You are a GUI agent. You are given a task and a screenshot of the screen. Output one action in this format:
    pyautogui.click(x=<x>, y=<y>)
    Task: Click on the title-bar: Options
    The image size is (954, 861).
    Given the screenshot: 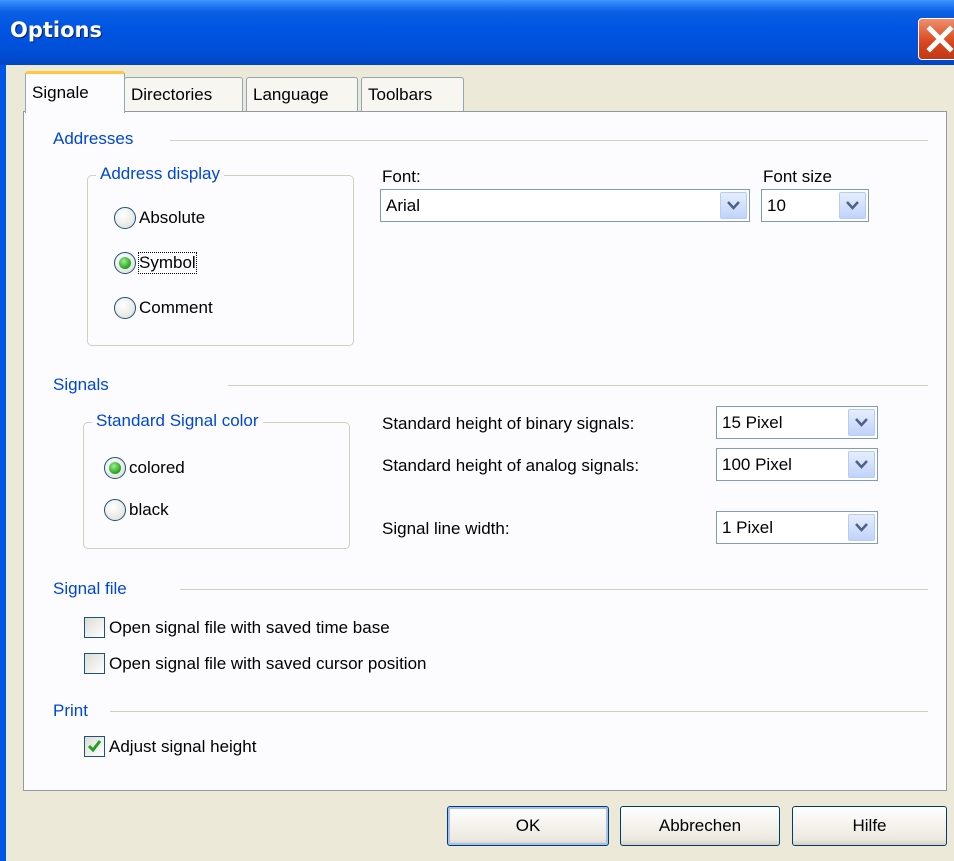 What is the action you would take?
    pyautogui.click(x=477, y=32)
    